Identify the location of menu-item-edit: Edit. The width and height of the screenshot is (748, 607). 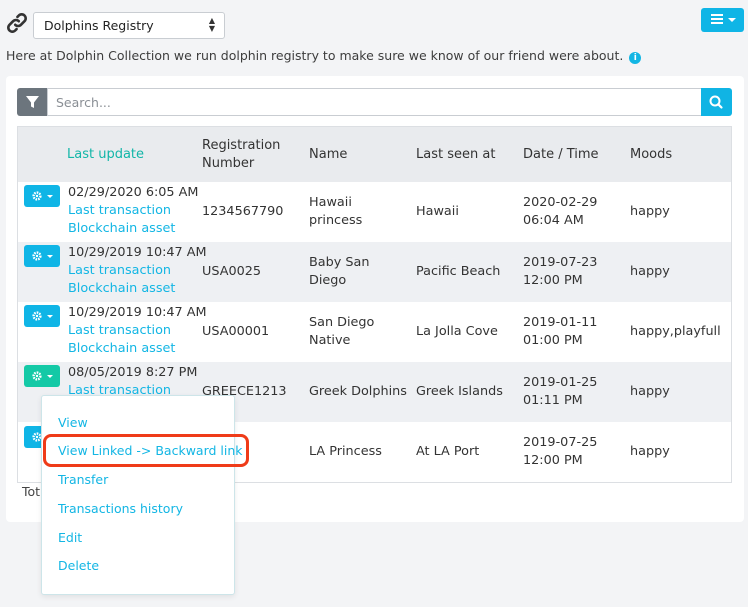
(70, 537).